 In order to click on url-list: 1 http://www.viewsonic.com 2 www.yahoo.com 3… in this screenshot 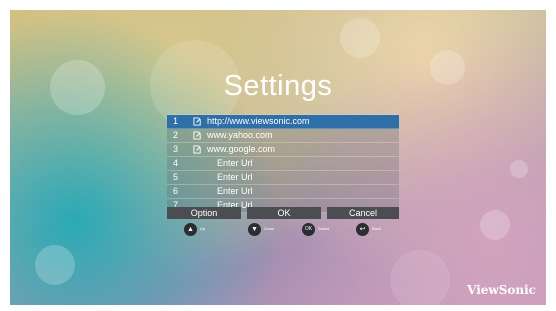, I will do `click(283, 163)`.